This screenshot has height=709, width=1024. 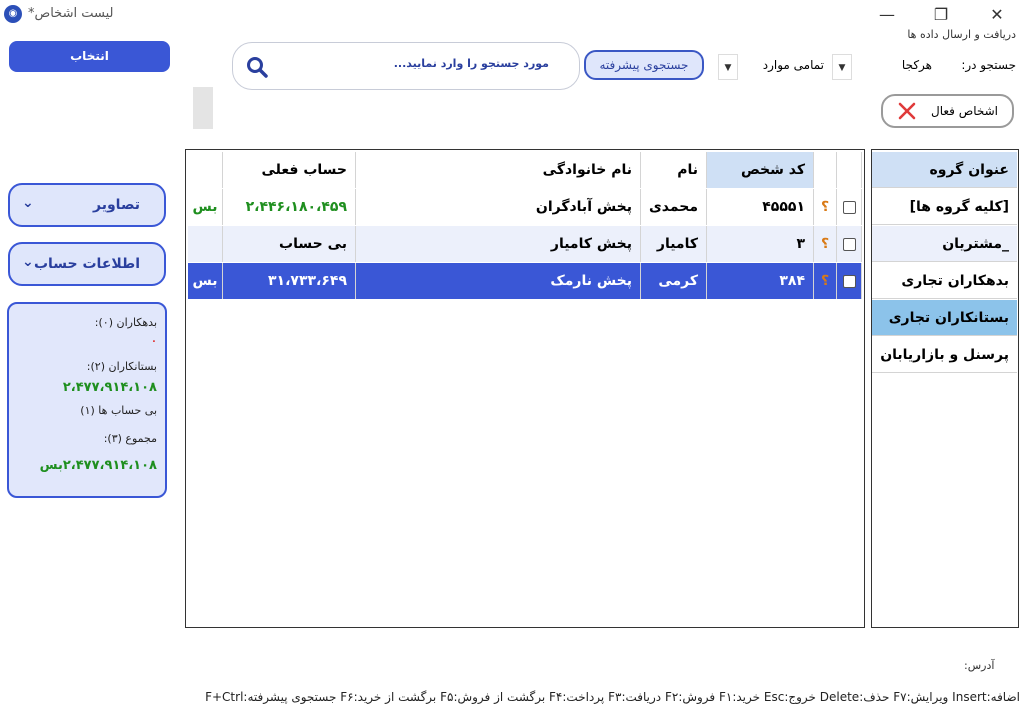 I want to click on filter-select: تمامی موارد, so click(x=793, y=65).